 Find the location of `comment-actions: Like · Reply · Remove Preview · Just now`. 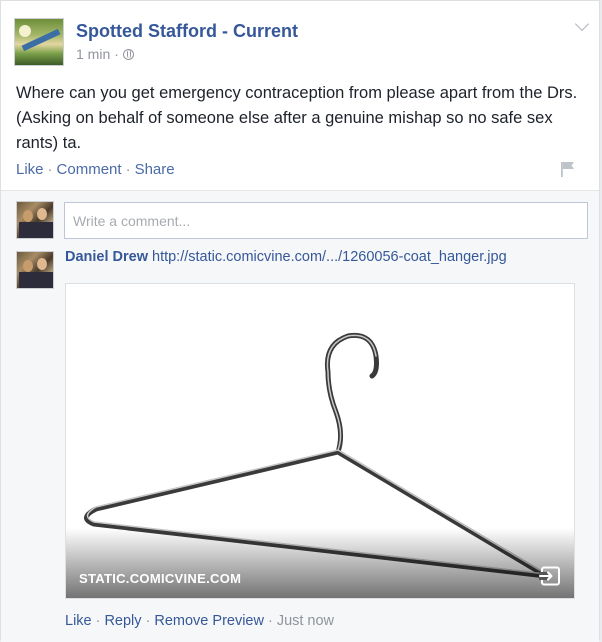

comment-actions: Like · Reply · Remove Preview · Just now is located at coordinates (199, 621).